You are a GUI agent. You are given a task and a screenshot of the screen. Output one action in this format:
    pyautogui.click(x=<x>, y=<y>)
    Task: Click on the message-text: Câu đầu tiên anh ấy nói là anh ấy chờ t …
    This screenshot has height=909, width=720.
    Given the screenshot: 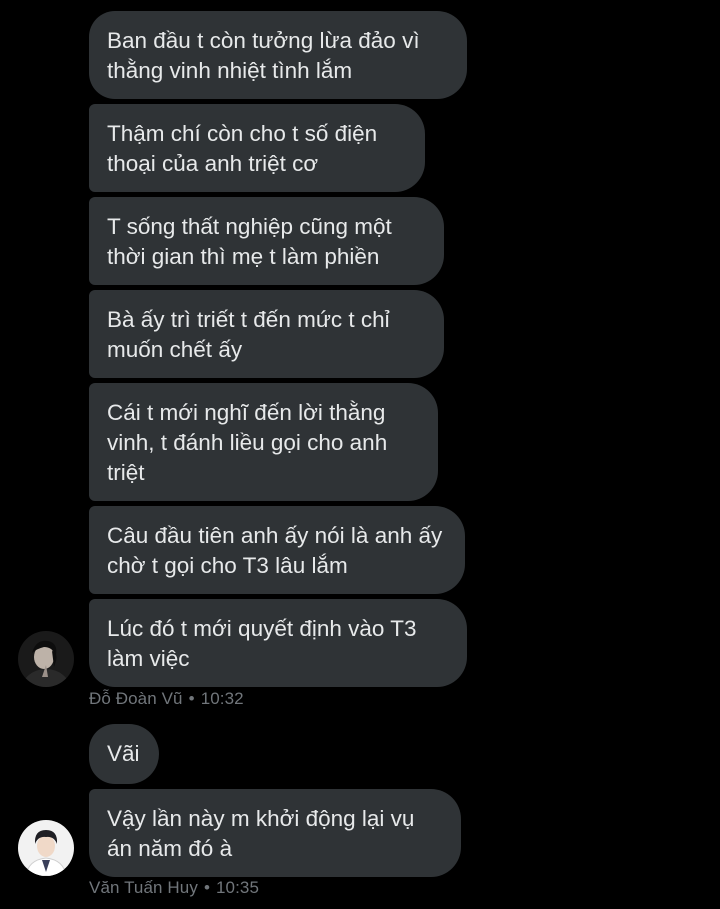 What is the action you would take?
    pyautogui.click(x=275, y=550)
    